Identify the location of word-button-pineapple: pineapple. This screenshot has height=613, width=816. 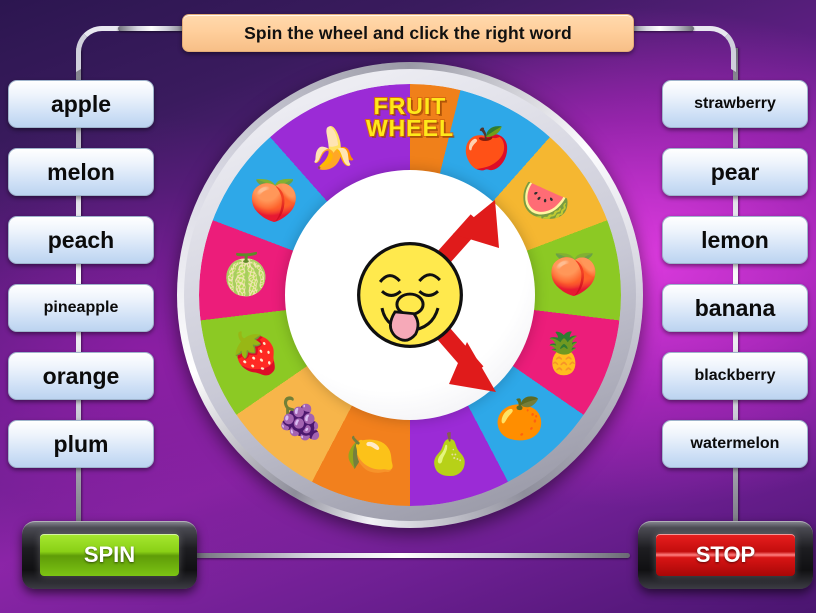
(81, 308).